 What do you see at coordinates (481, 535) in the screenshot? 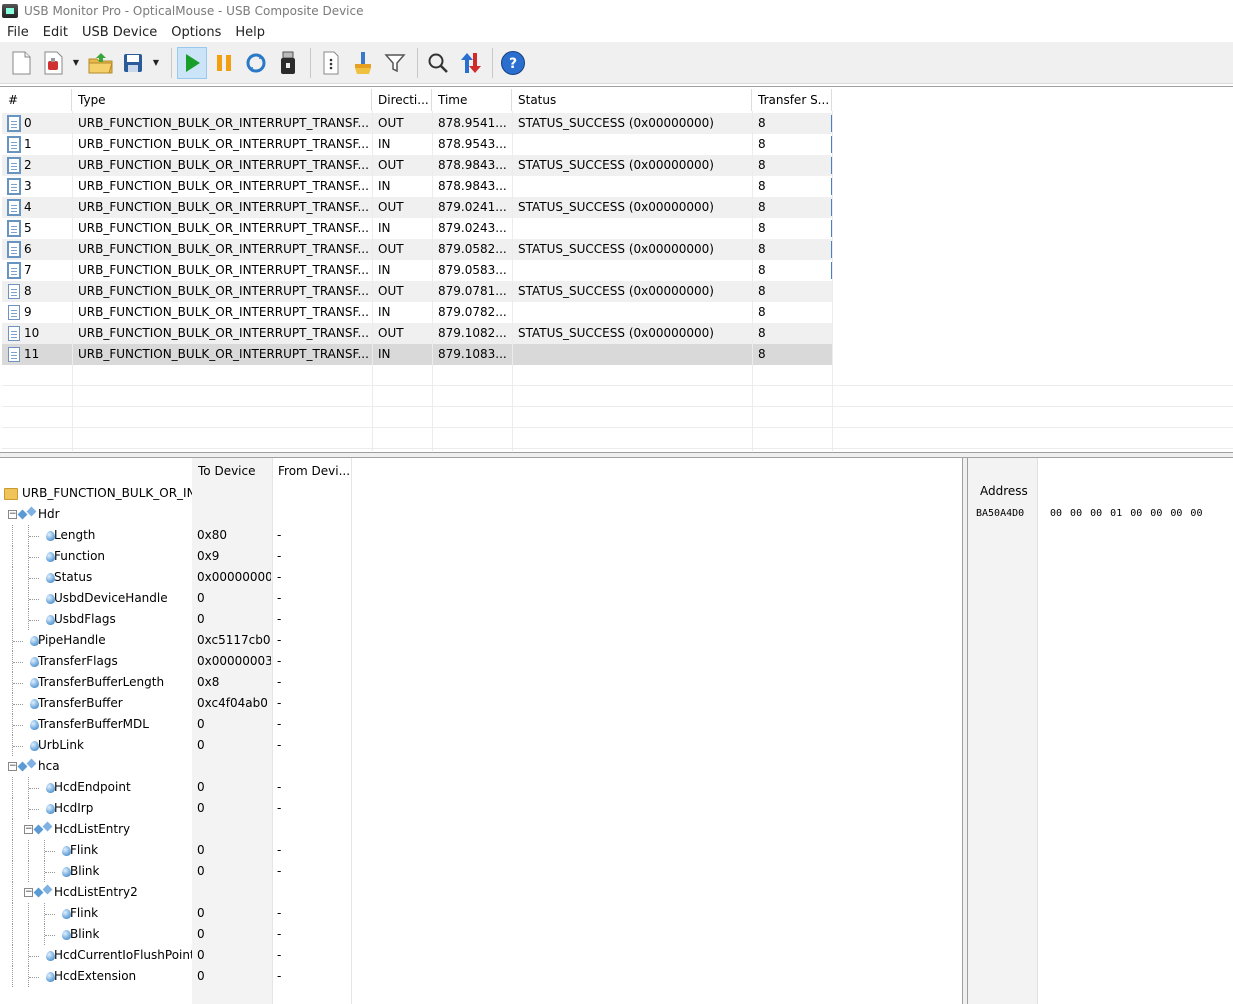
I see `tree-node: Length 0x80 -` at bounding box center [481, 535].